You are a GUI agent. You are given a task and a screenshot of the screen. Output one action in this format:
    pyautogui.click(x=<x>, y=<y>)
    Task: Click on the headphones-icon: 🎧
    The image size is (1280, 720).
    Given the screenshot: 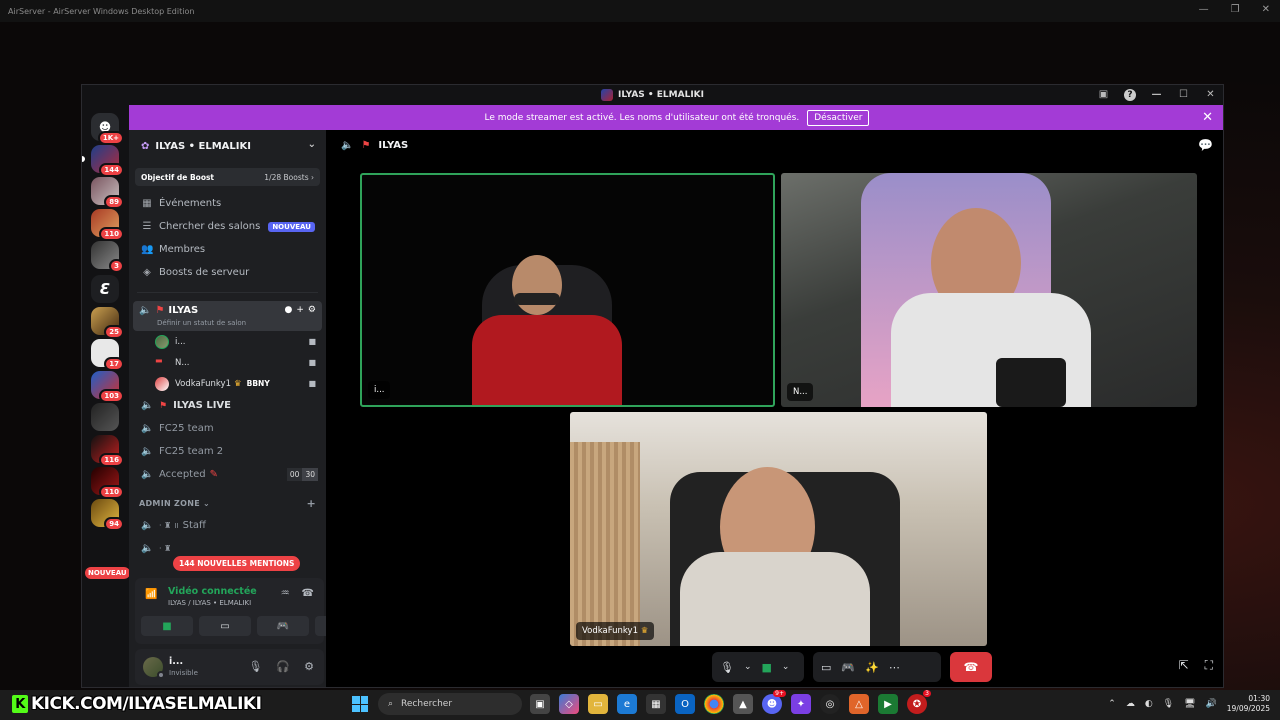 What is the action you would take?
    pyautogui.click(x=283, y=666)
    